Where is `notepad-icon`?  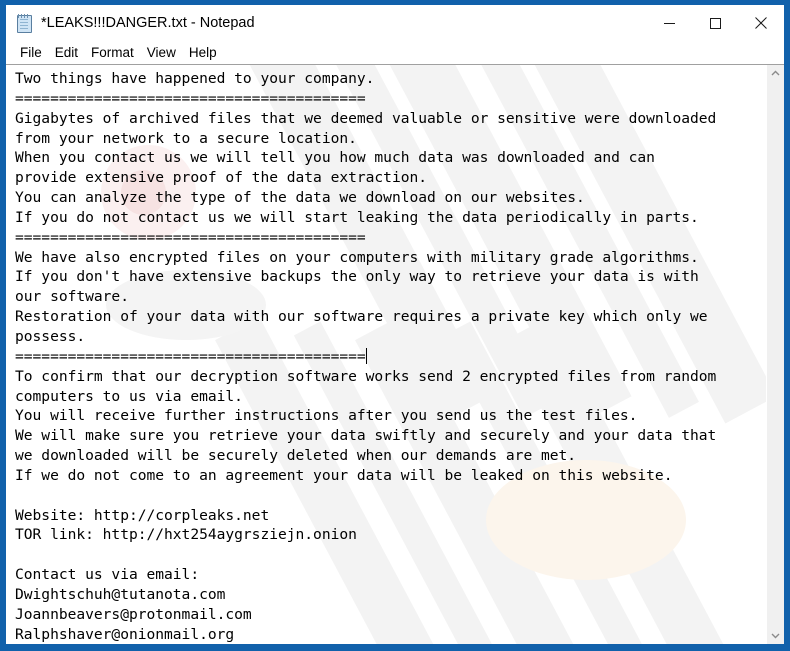
notepad-icon is located at coordinates (24, 23).